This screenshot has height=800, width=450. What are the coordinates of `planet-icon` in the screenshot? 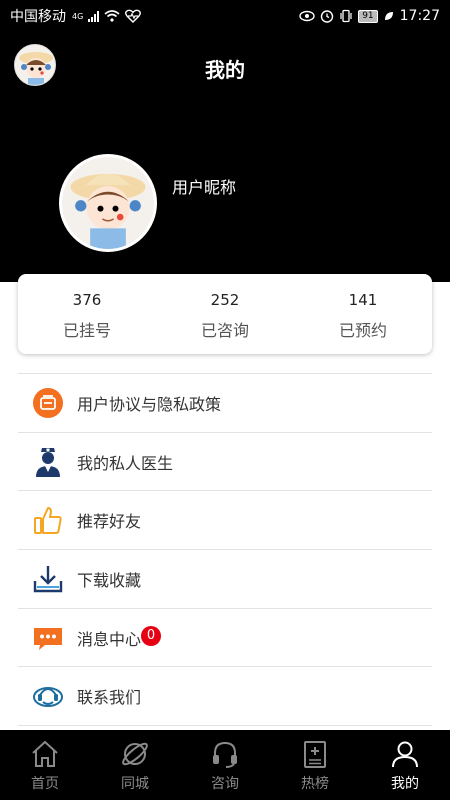 It's located at (135, 754).